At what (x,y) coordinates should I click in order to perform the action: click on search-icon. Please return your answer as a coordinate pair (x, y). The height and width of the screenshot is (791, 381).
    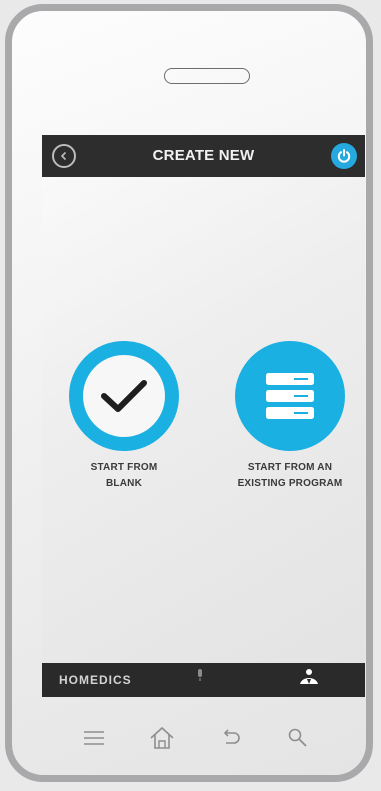
    Looking at the image, I should click on (297, 737).